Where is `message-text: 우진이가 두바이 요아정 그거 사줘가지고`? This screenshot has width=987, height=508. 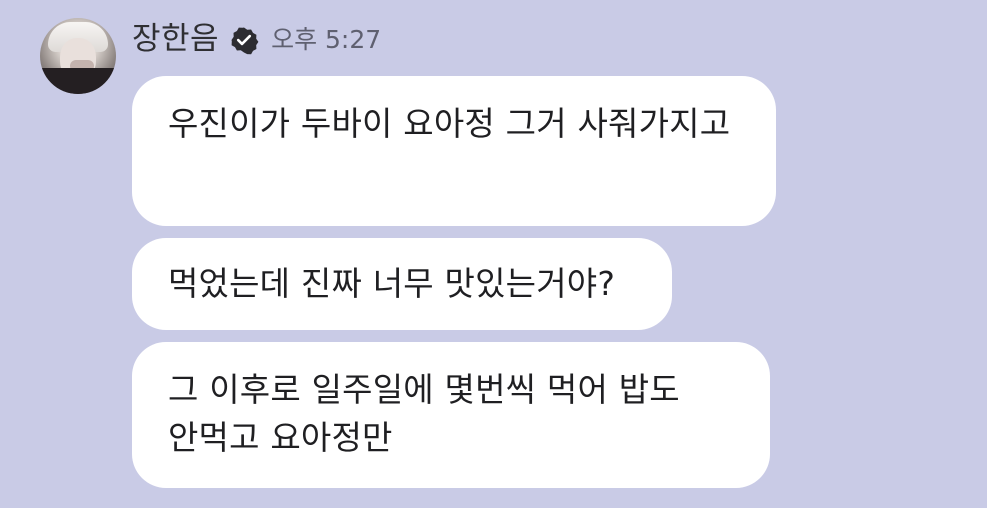 message-text: 우진이가 두바이 요아정 그거 사줘가지고 is located at coordinates (449, 123).